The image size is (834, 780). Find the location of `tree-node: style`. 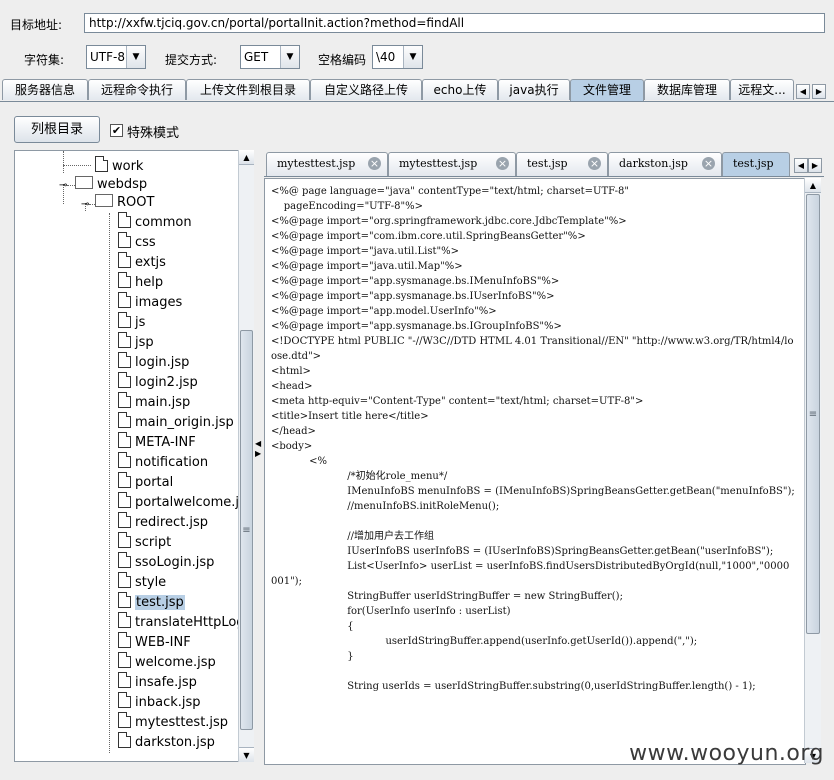

tree-node: style is located at coordinates (142, 582).